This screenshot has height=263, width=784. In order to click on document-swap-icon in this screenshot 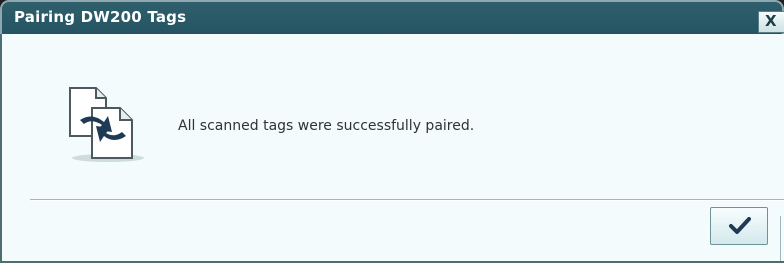, I will do `click(105, 124)`.